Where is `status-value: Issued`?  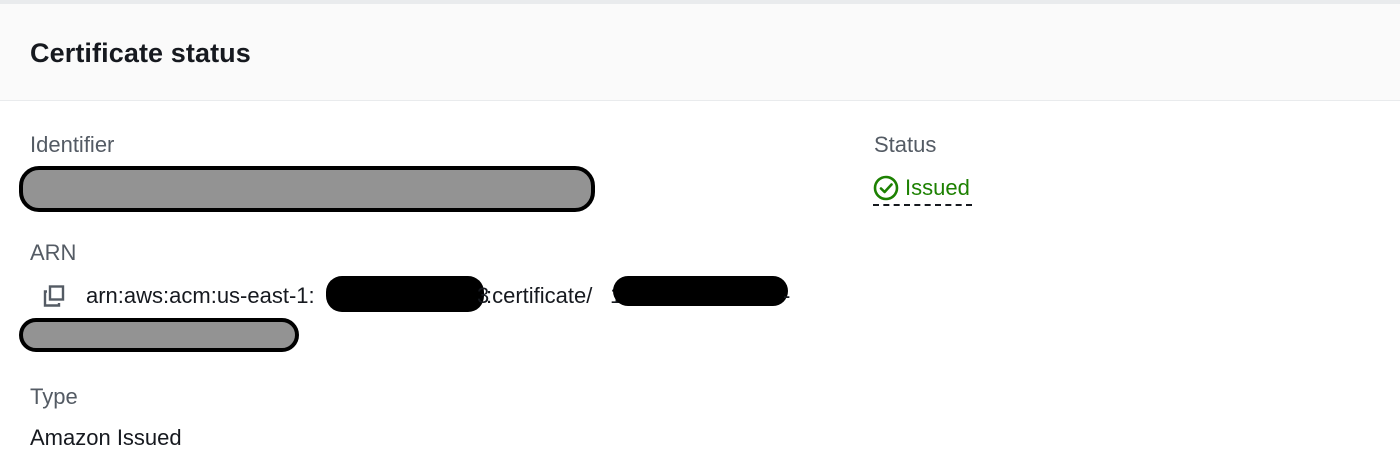 status-value: Issued is located at coordinates (937, 187).